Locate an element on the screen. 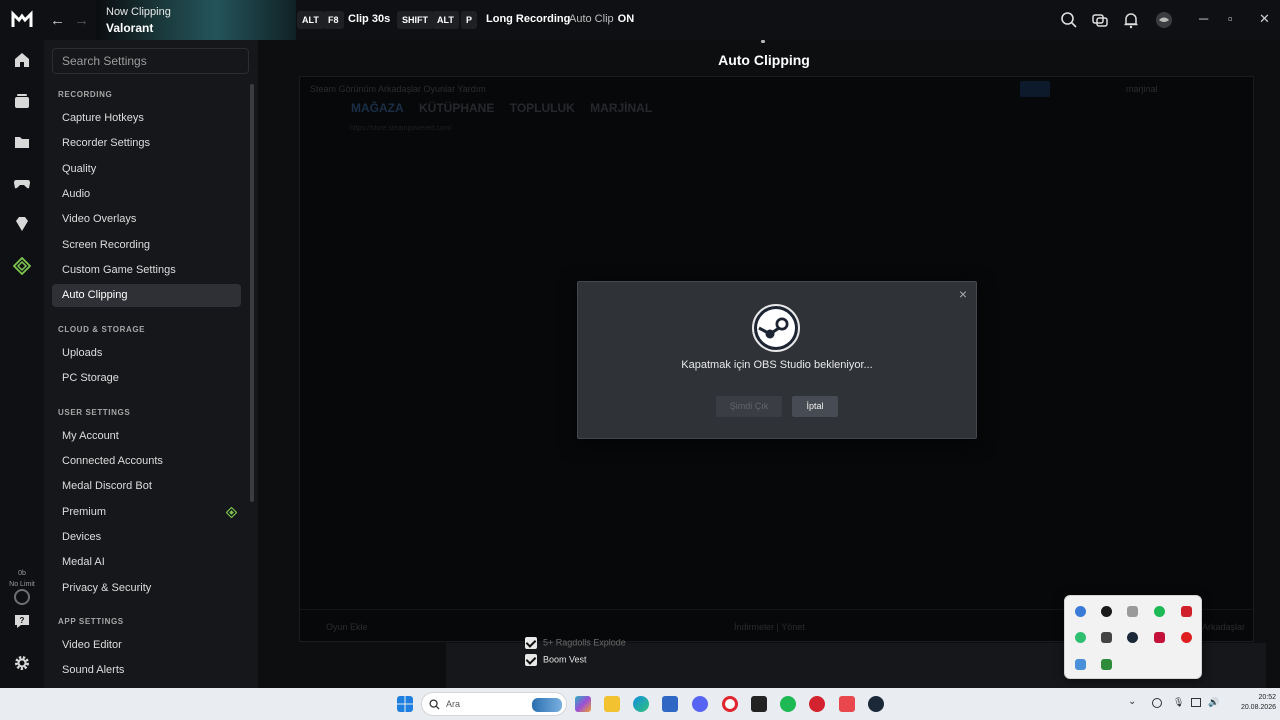  section-heading: CLOUD & STORAGE is located at coordinates (102, 329).